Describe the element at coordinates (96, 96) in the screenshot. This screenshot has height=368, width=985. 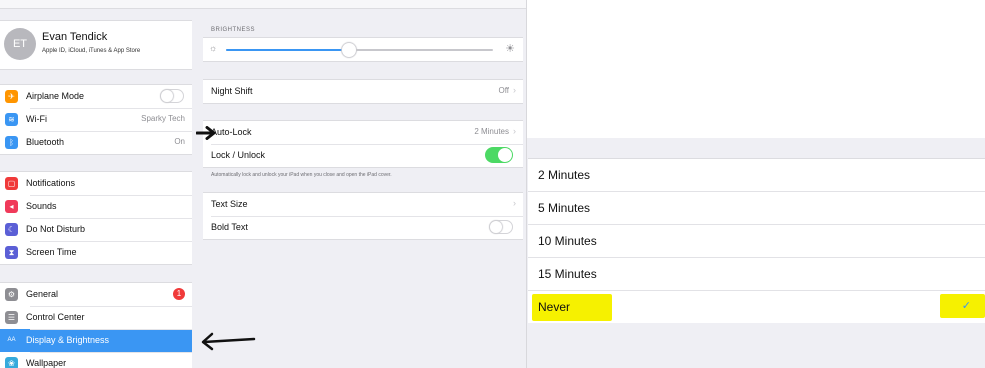
I see `sidebar-item-airplane-mode: ✈ Airplane Mode` at that location.